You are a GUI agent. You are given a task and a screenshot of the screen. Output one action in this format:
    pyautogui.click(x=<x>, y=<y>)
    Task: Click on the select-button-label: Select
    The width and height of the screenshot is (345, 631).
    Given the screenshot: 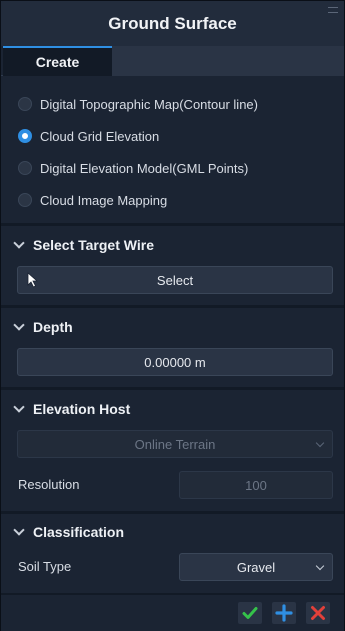 What is the action you would take?
    pyautogui.click(x=175, y=280)
    